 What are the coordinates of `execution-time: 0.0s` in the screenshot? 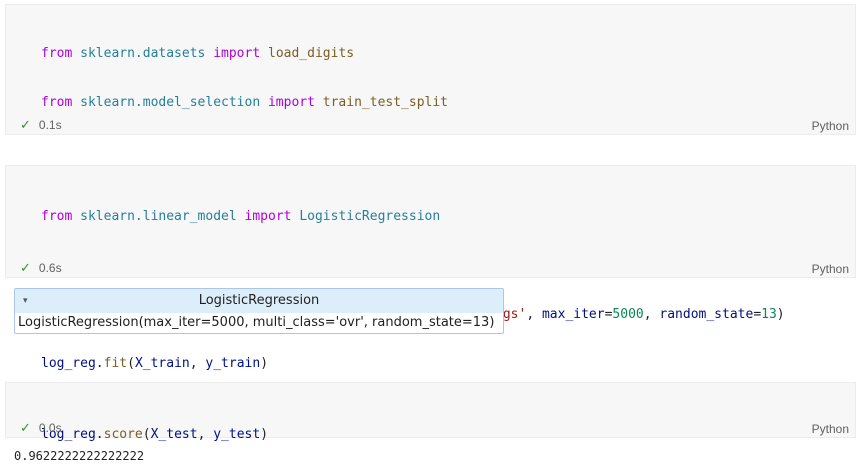 It's located at (50, 428).